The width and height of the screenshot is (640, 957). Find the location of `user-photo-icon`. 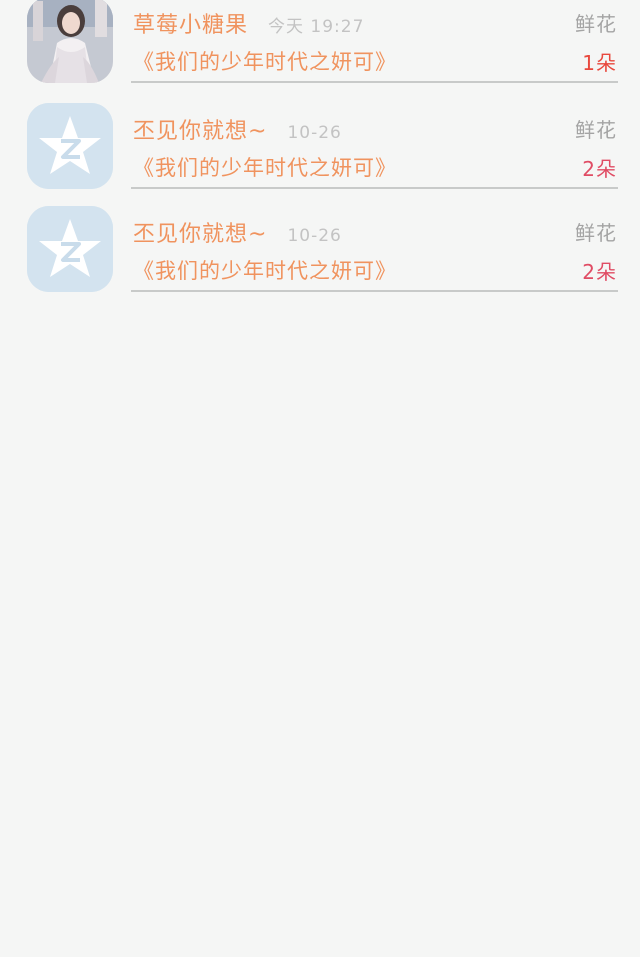

user-photo-icon is located at coordinates (70, 41).